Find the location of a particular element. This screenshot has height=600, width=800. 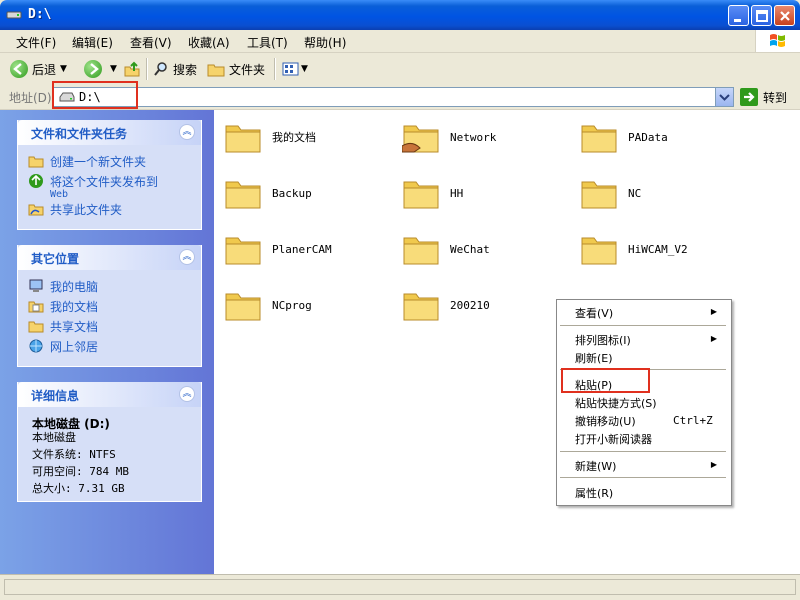

folder-item: PlanerCAM is located at coordinates (278, 249).